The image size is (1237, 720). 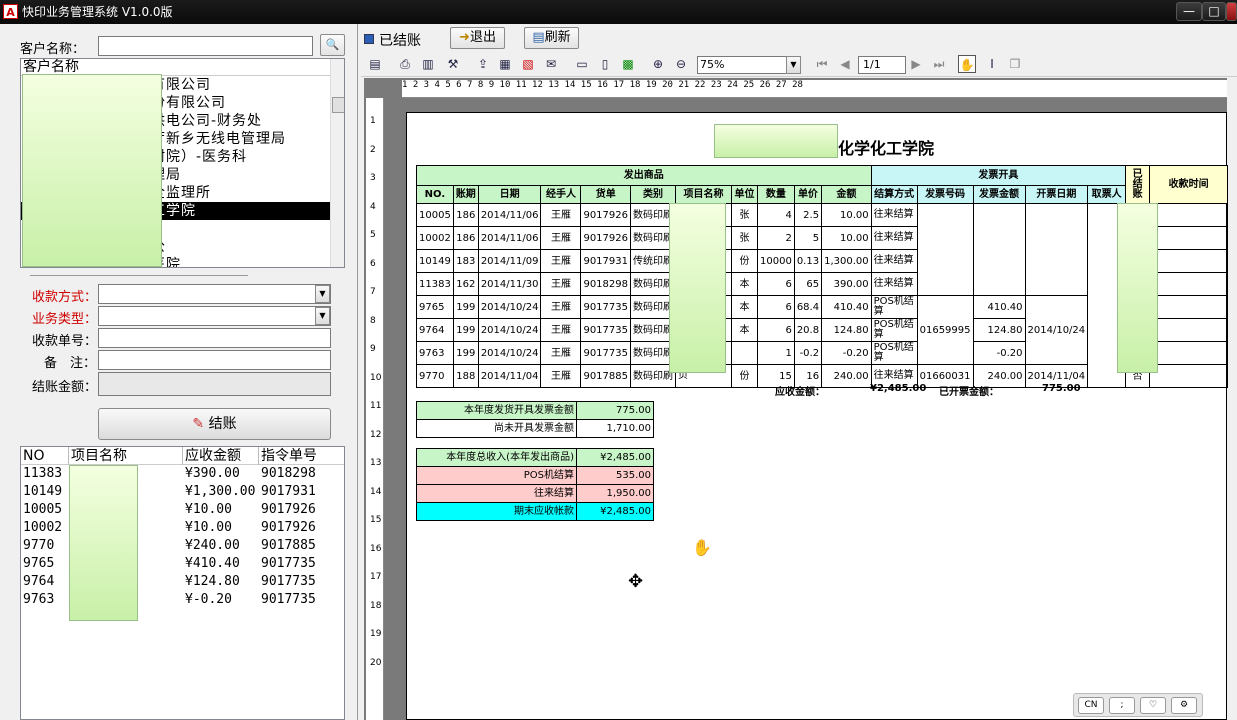 I want to click on copy-icon: ❐, so click(x=1015, y=64).